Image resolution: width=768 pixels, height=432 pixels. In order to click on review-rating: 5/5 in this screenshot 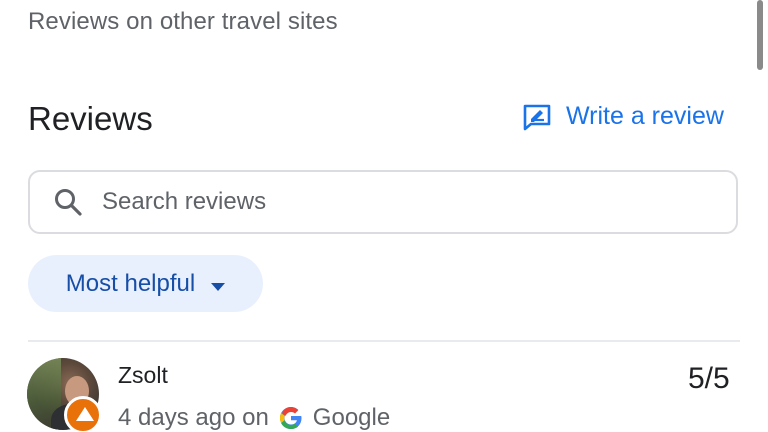, I will do `click(709, 378)`.